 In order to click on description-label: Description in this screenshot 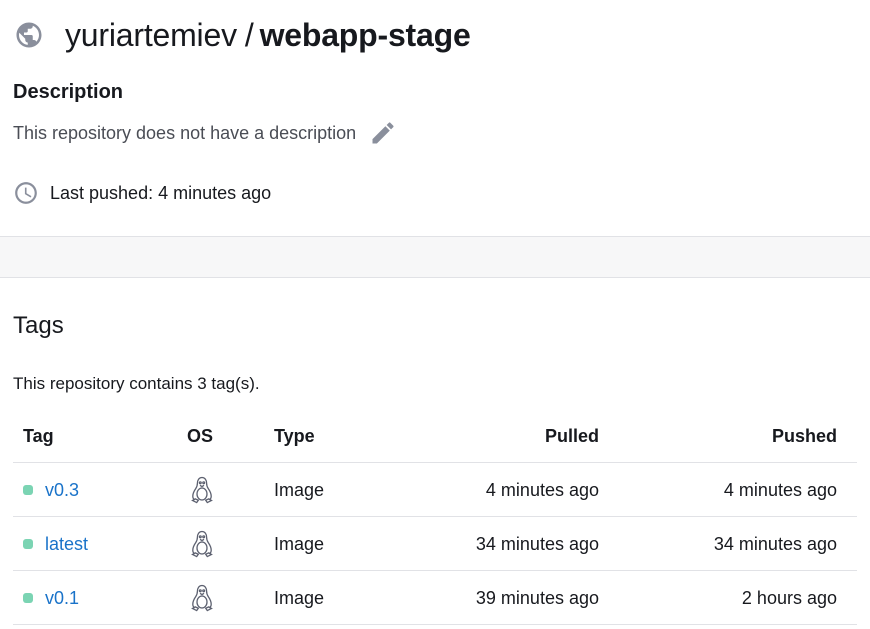, I will do `click(68, 92)`.